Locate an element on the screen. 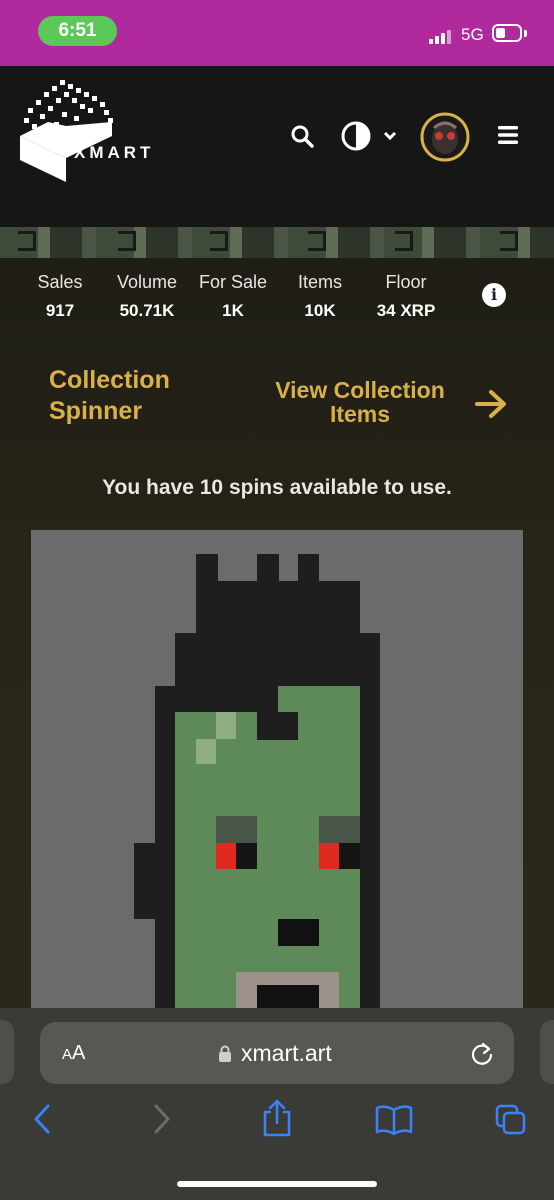  share-icon is located at coordinates (277, 1118).